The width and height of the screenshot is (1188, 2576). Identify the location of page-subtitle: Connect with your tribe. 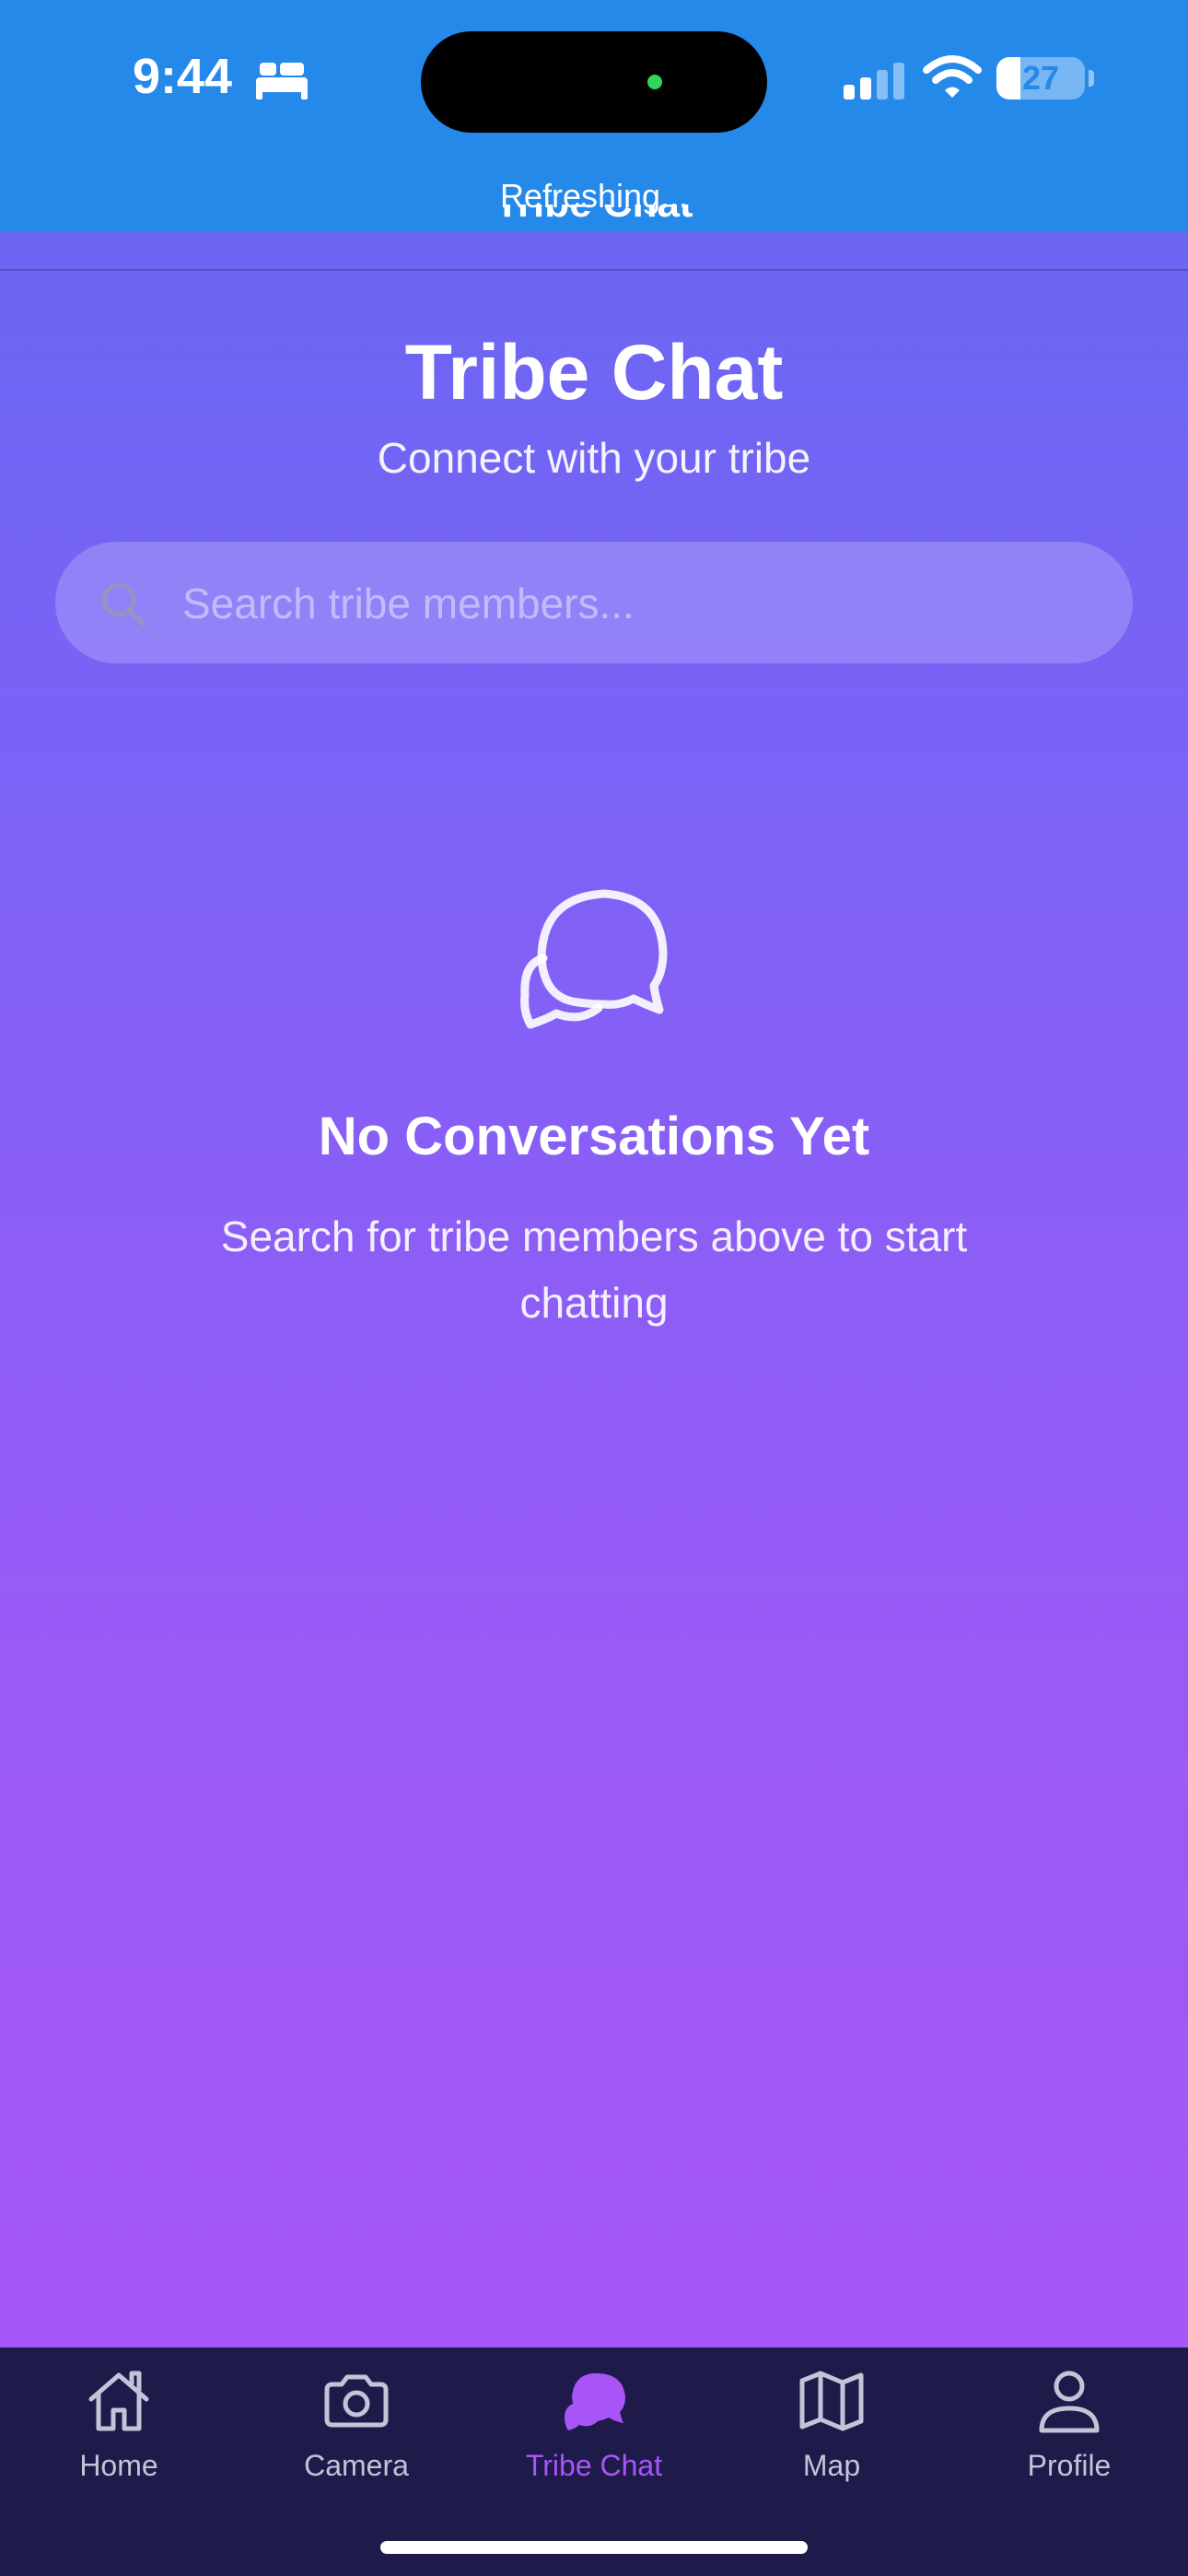
(594, 458).